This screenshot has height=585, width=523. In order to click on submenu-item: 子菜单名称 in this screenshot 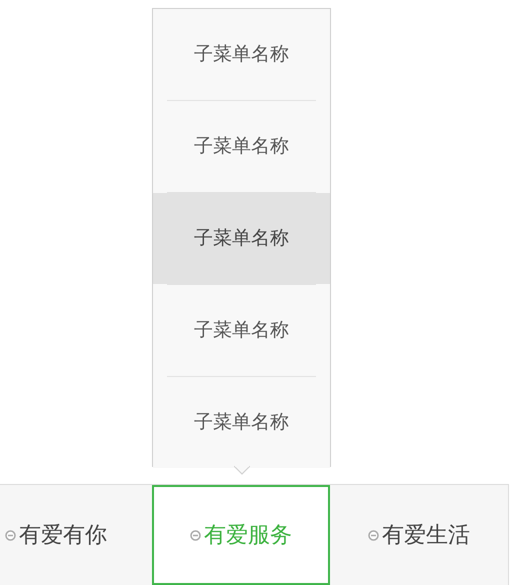, I will do `click(241, 238)`.